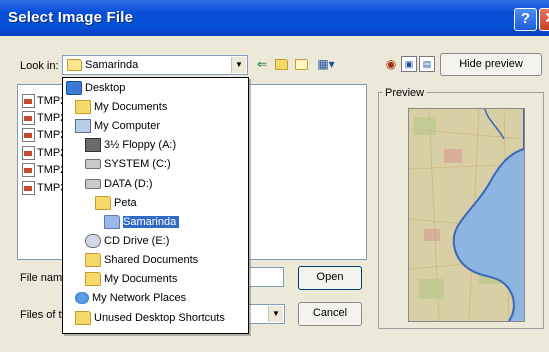  I want to click on dropdown-item-my-network-places: My Network Places, so click(130, 298).